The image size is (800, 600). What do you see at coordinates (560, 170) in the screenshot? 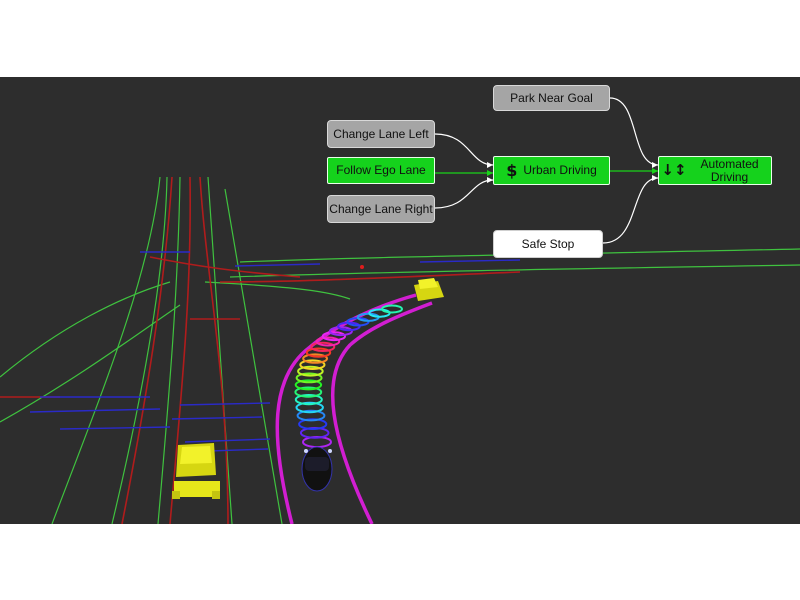
I see `urban-driving-label: Urban Driving` at bounding box center [560, 170].